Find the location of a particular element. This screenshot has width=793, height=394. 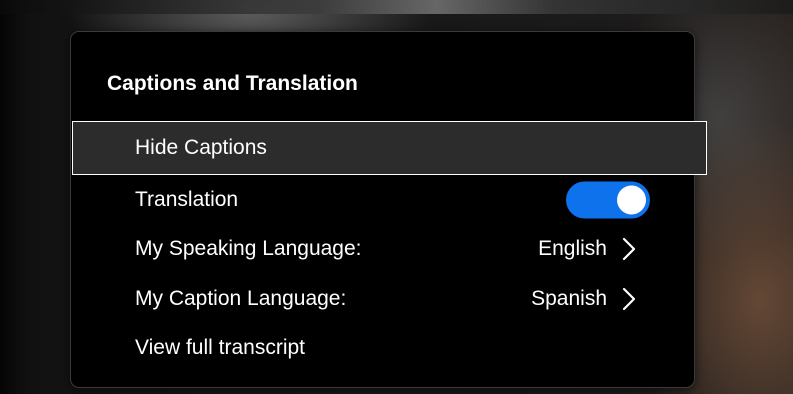

caption-language-menu-item: My Caption Language: Spanish is located at coordinates (382, 299).